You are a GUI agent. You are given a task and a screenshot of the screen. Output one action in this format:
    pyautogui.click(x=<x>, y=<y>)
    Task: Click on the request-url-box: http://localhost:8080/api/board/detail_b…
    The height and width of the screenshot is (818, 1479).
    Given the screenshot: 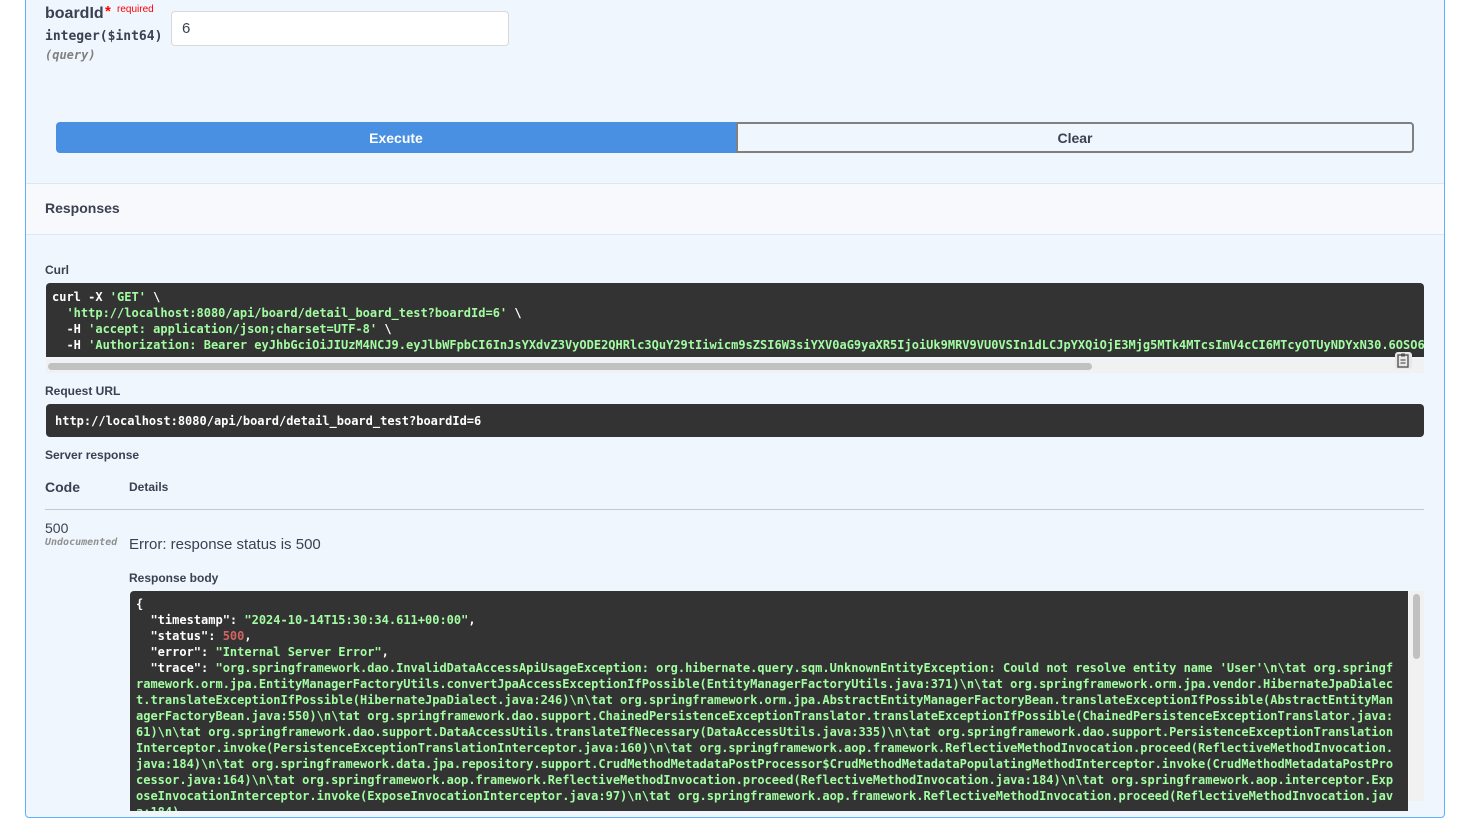 What is the action you would take?
    pyautogui.click(x=735, y=420)
    